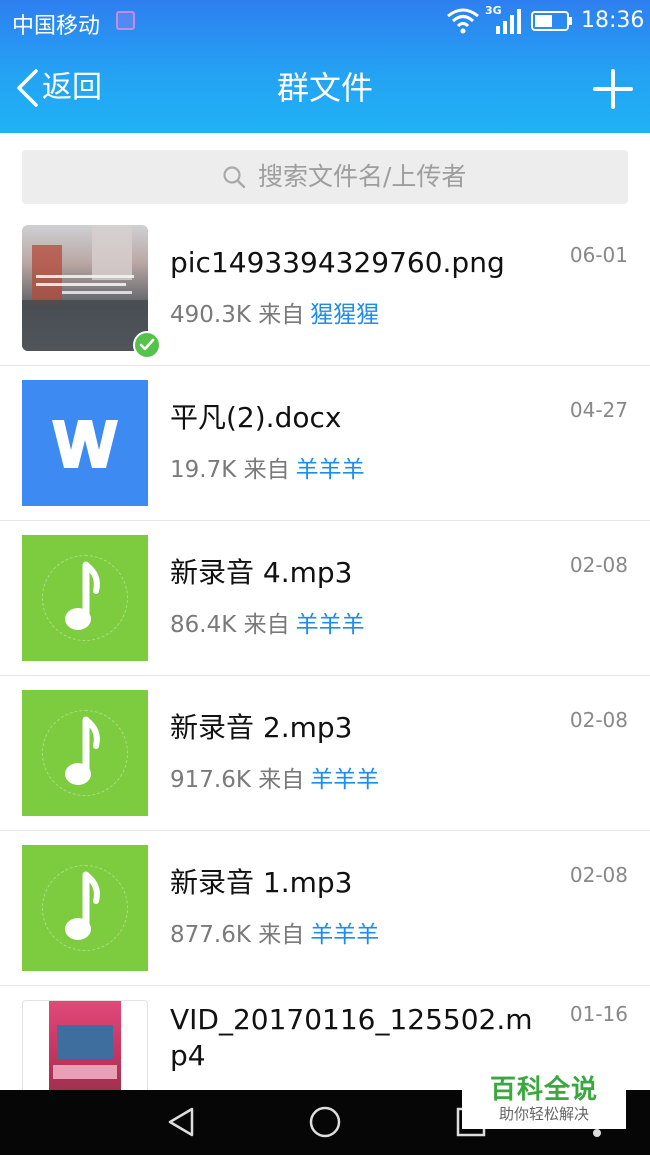  Describe the element at coordinates (147, 345) in the screenshot. I see `downloaded-check-icon` at that location.